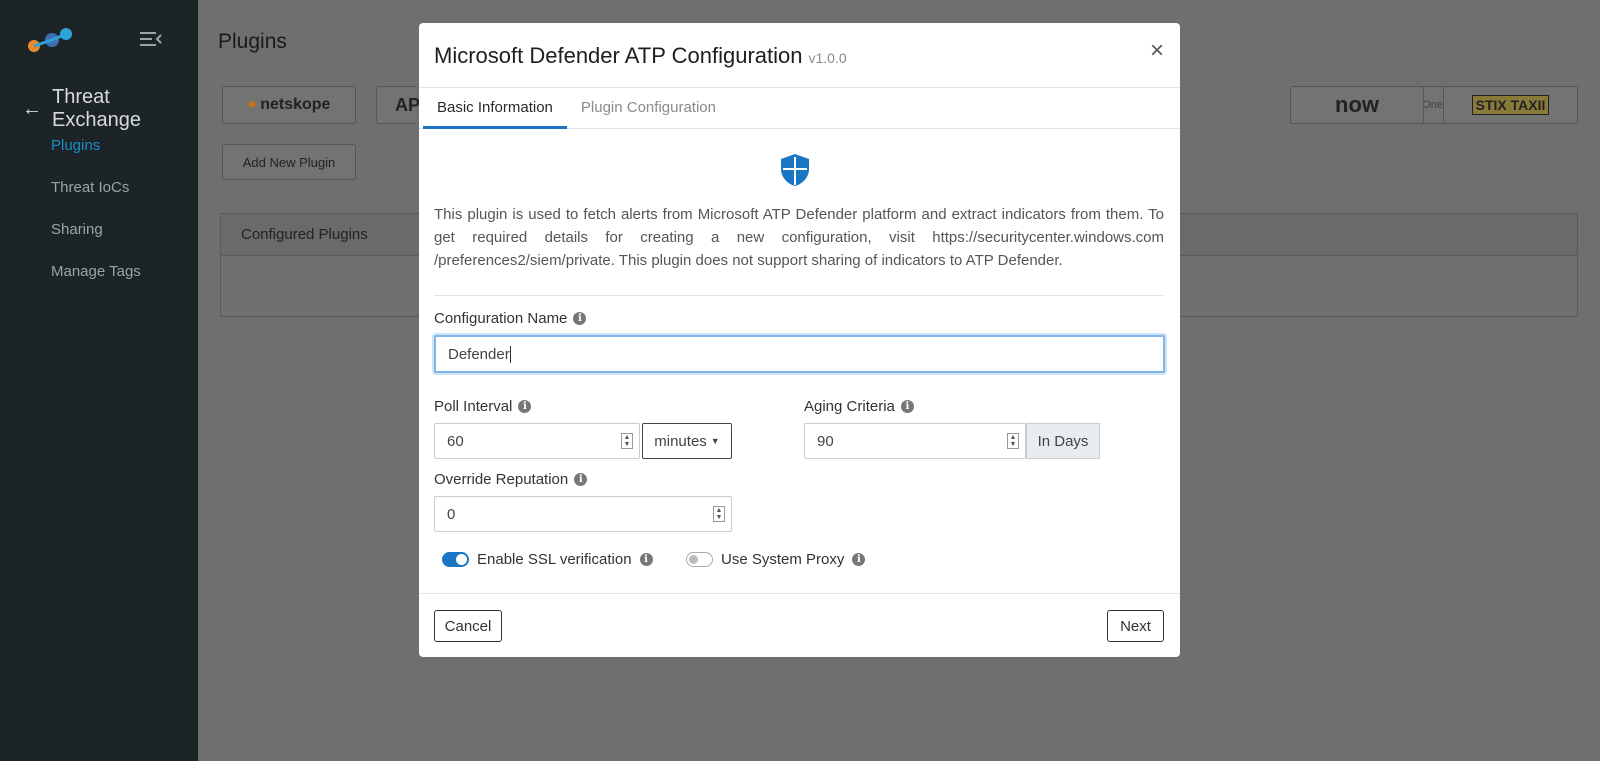 This screenshot has width=1600, height=761. What do you see at coordinates (510, 318) in the screenshot?
I see `configuration-name-label: Configuration Name i` at bounding box center [510, 318].